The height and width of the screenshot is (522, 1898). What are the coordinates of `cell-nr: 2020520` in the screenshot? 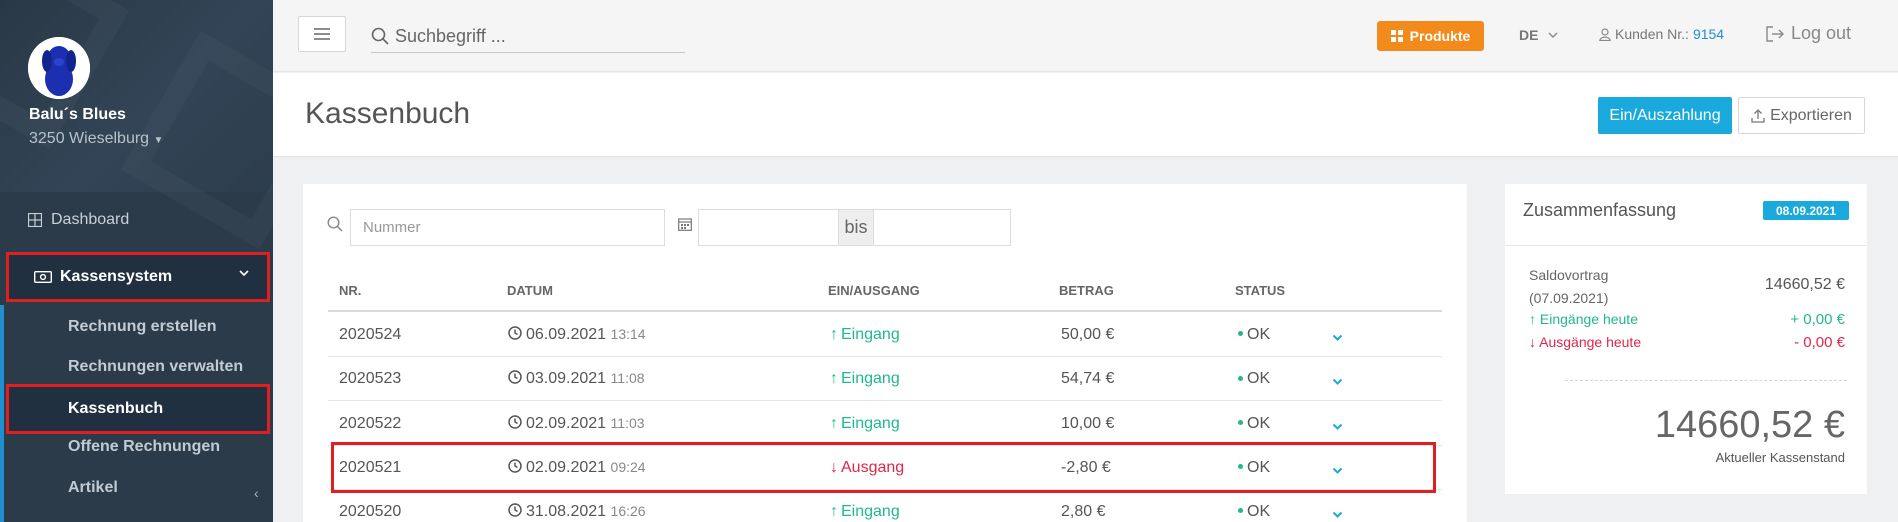 It's located at (370, 512).